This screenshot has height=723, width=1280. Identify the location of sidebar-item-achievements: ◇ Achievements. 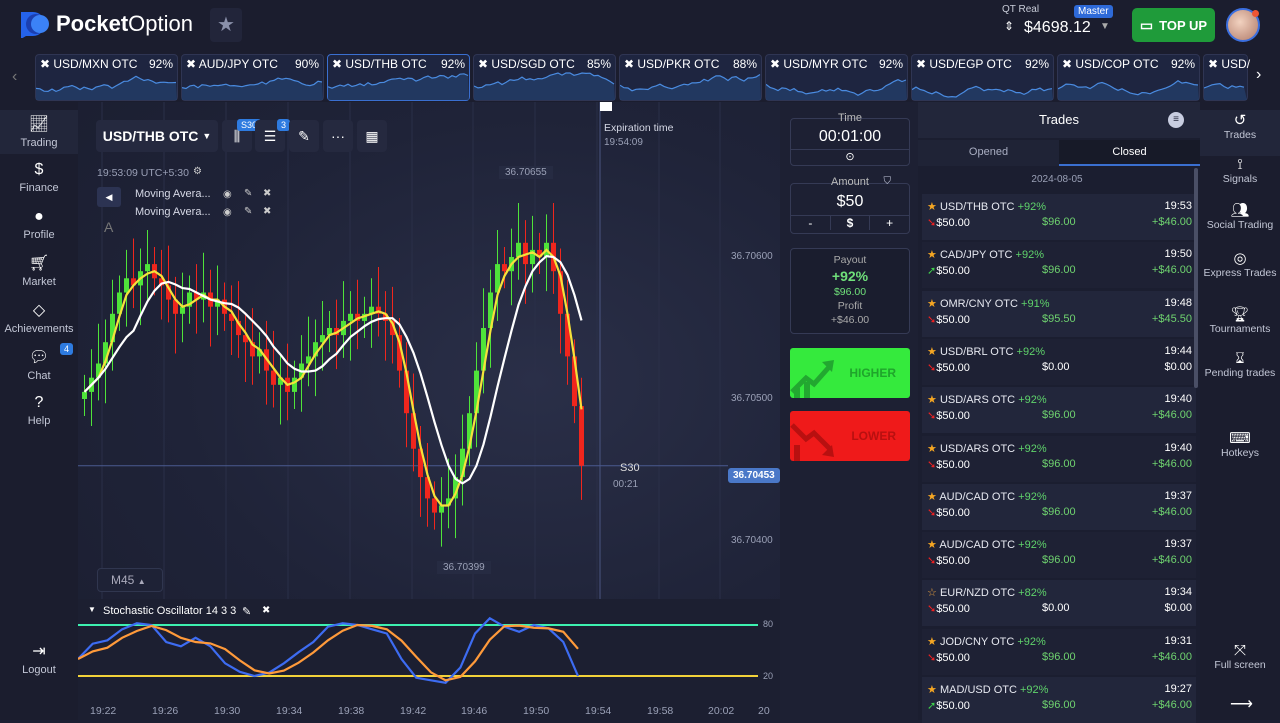
(39, 318).